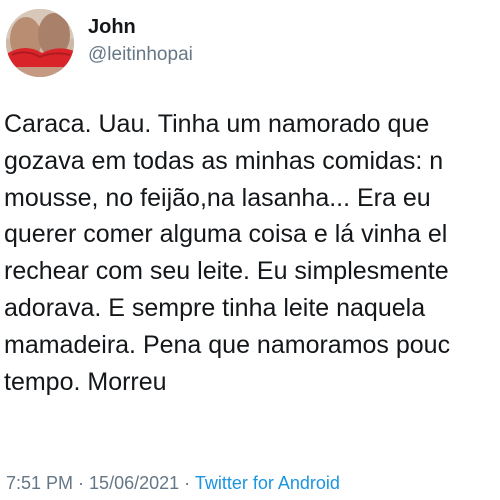 The width and height of the screenshot is (500, 500). Describe the element at coordinates (112, 27) in the screenshot. I see `author-name: John` at that location.